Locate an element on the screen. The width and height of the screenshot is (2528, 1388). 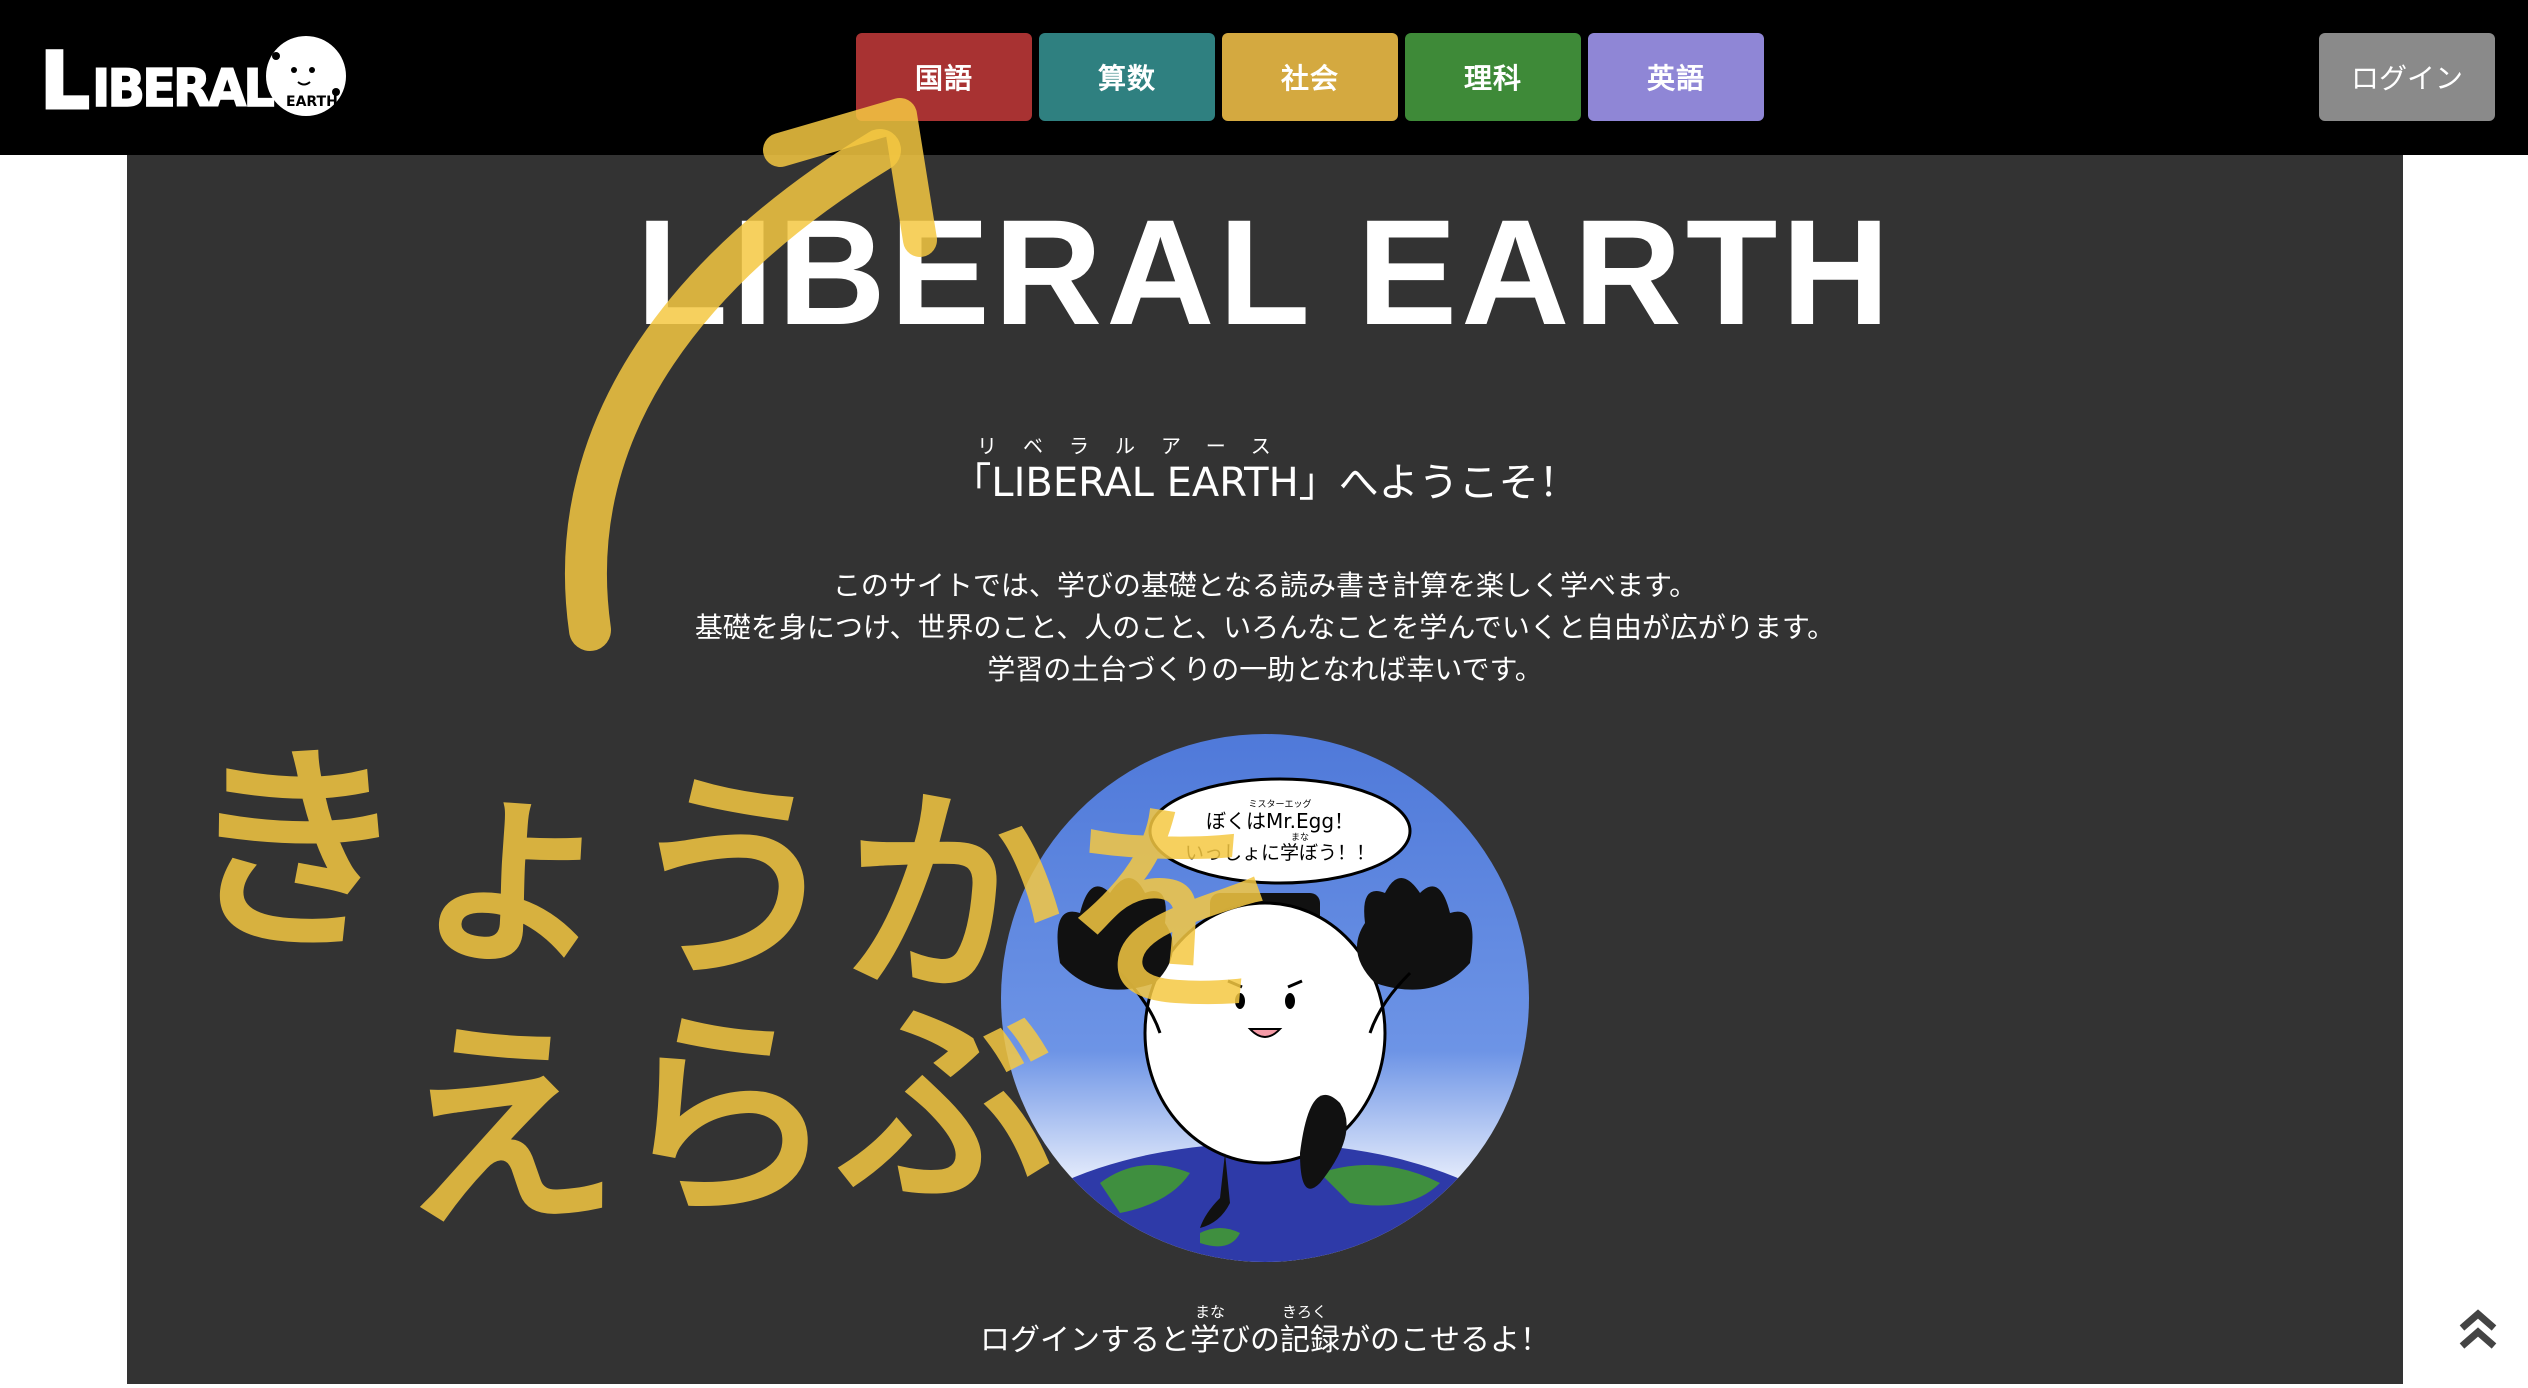
subject-button-english: 英語 is located at coordinates (1676, 77).